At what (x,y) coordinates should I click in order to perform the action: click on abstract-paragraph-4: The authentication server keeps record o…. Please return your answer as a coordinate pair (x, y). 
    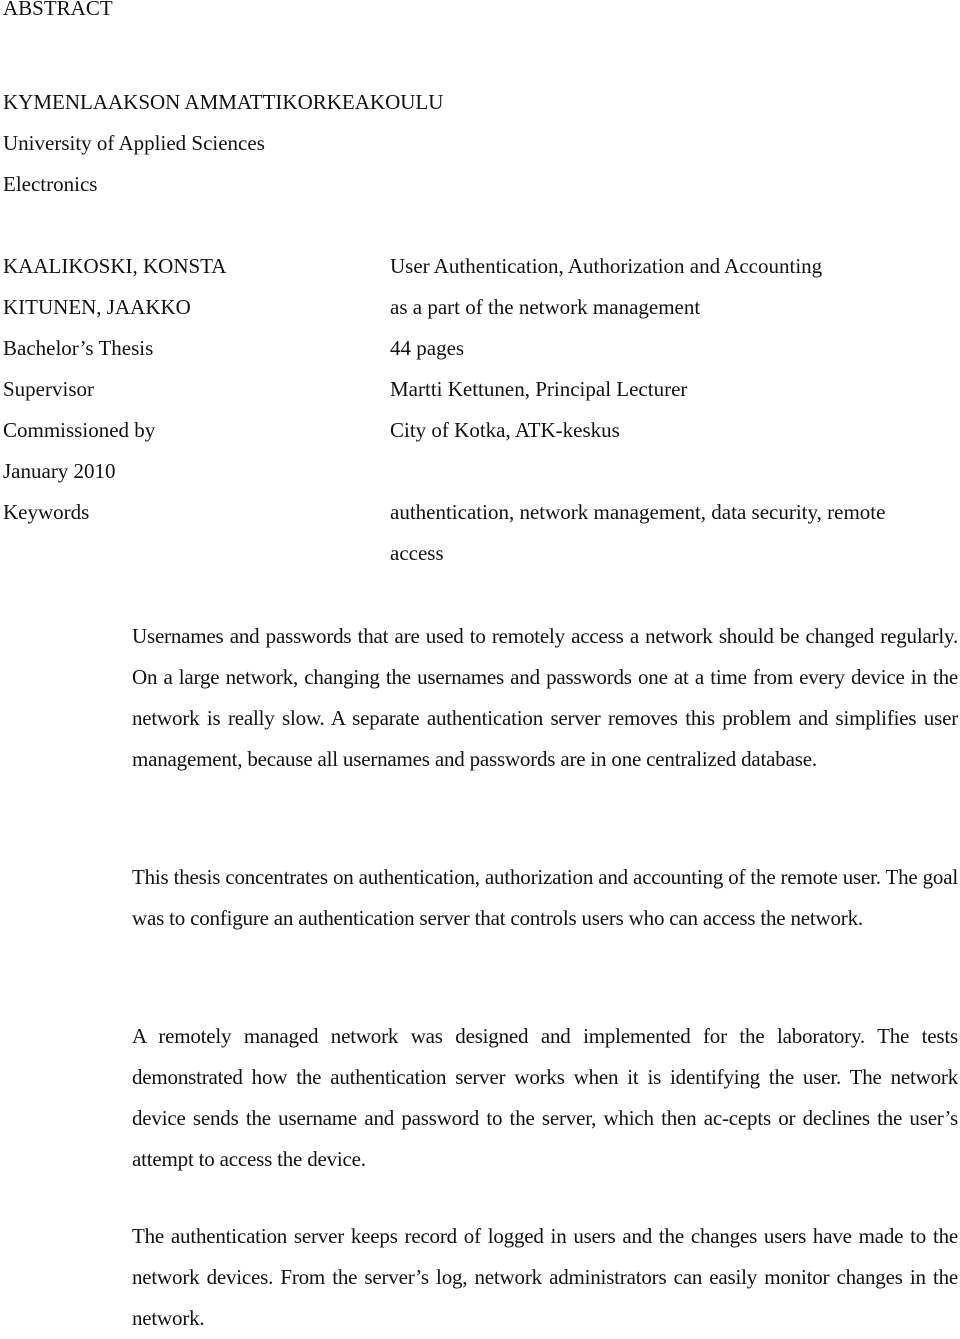
    Looking at the image, I should click on (545, 1277).